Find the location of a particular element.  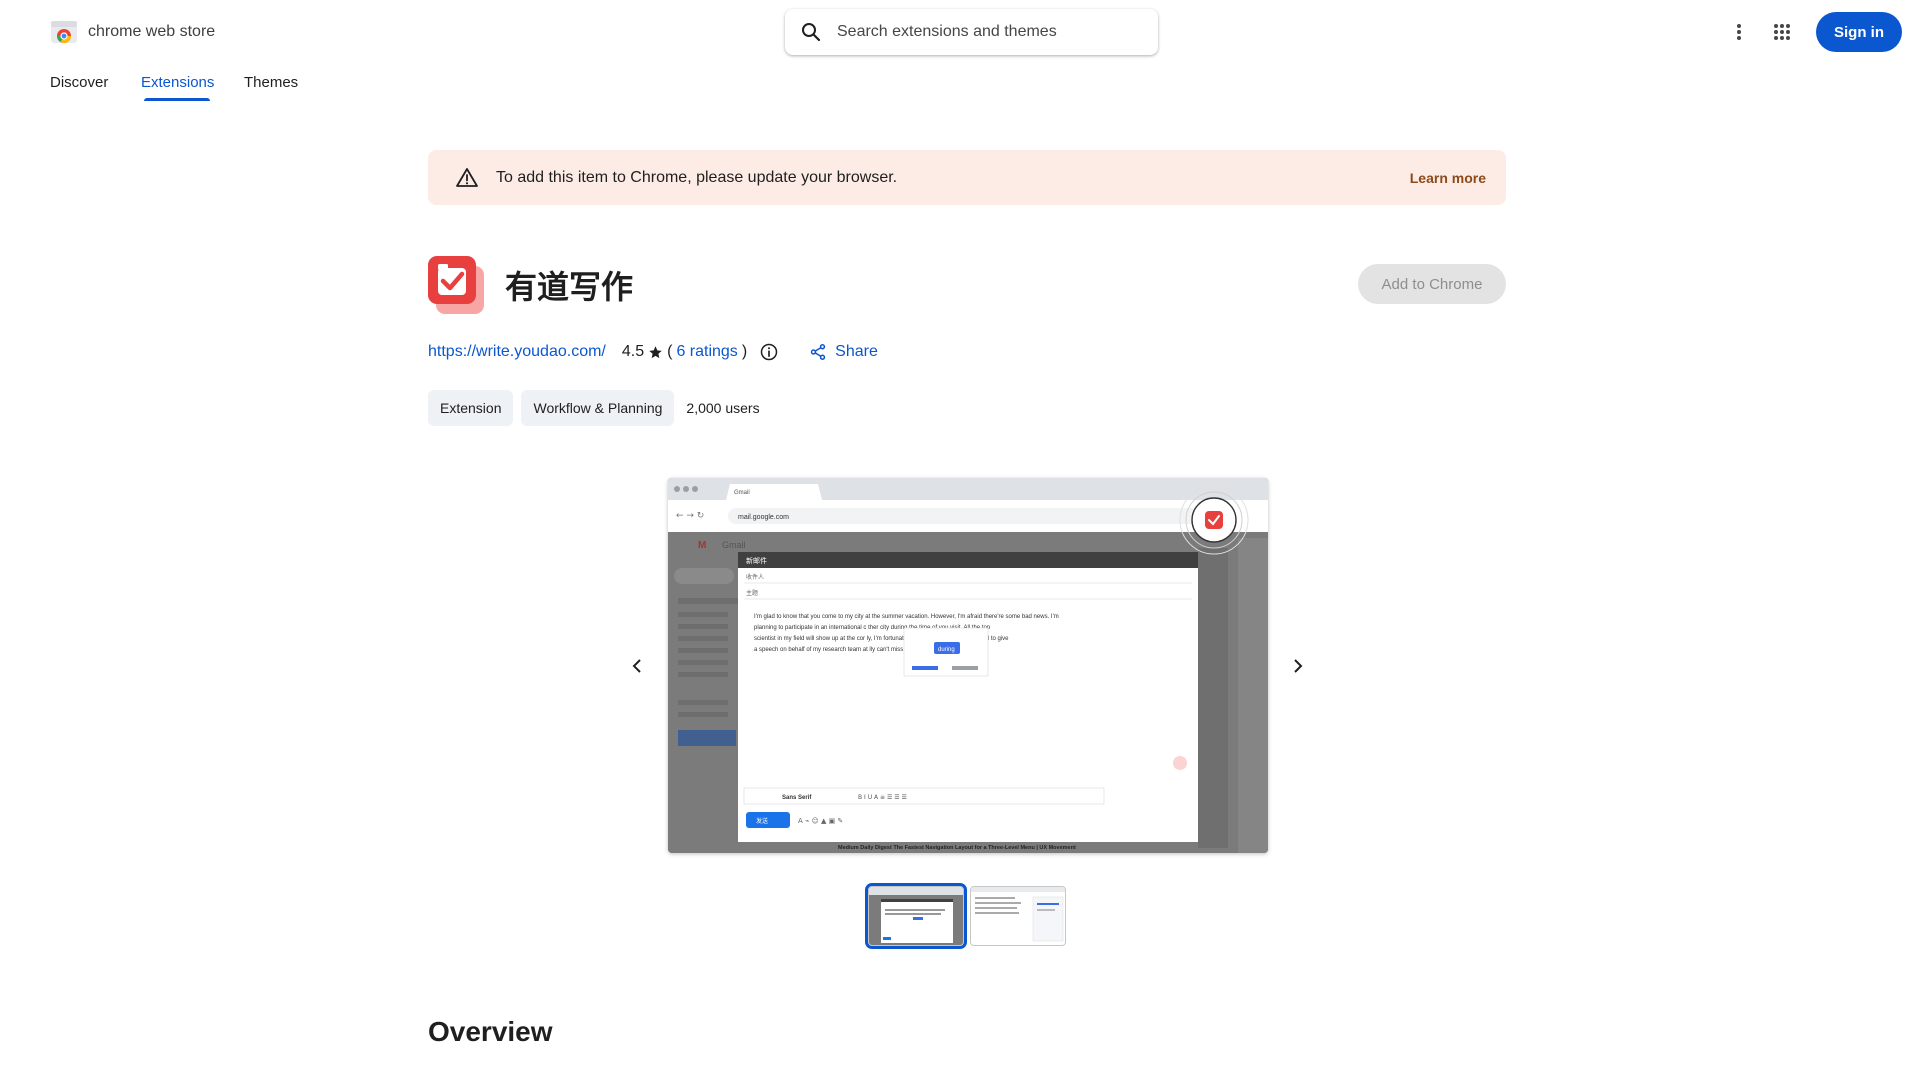

nav-extensions: Extensions is located at coordinates (192, 84).